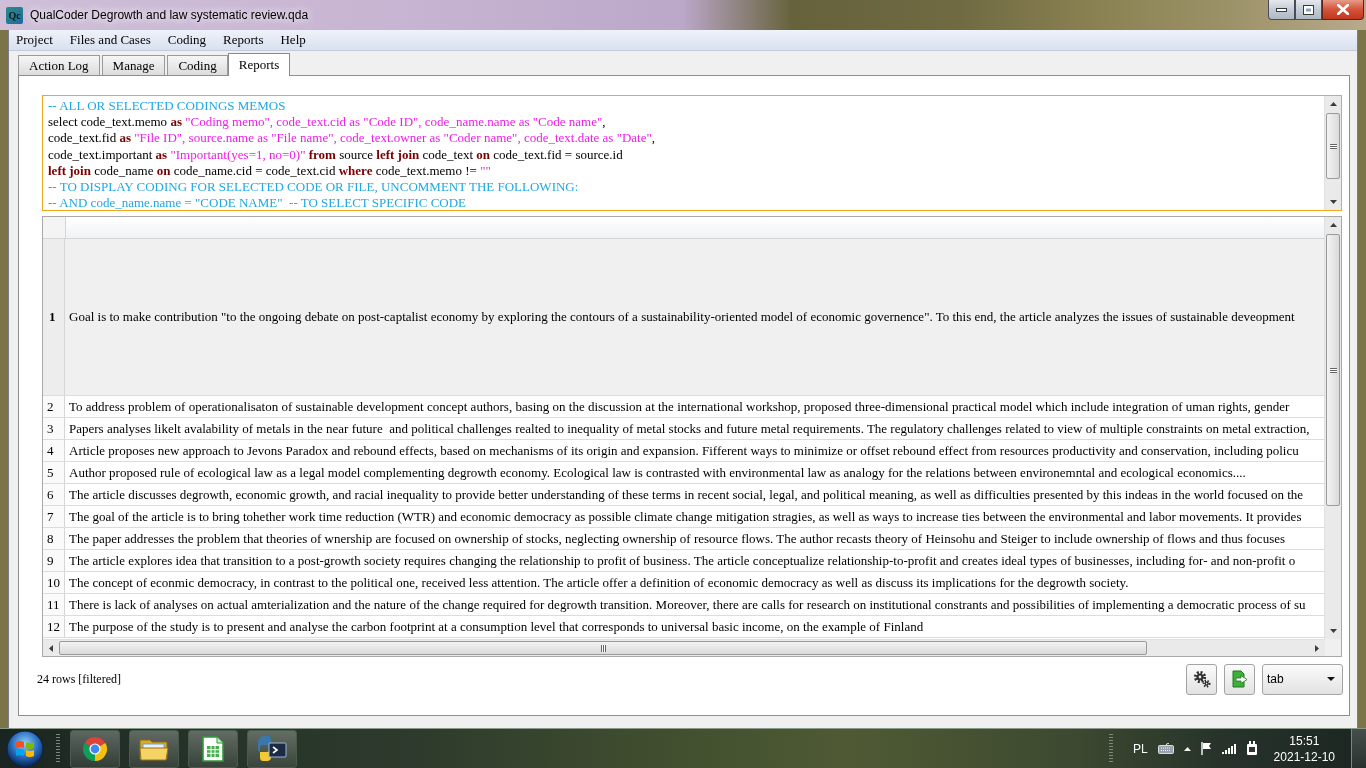 The width and height of the screenshot is (1366, 768). I want to click on row-number: 4, so click(54, 450).